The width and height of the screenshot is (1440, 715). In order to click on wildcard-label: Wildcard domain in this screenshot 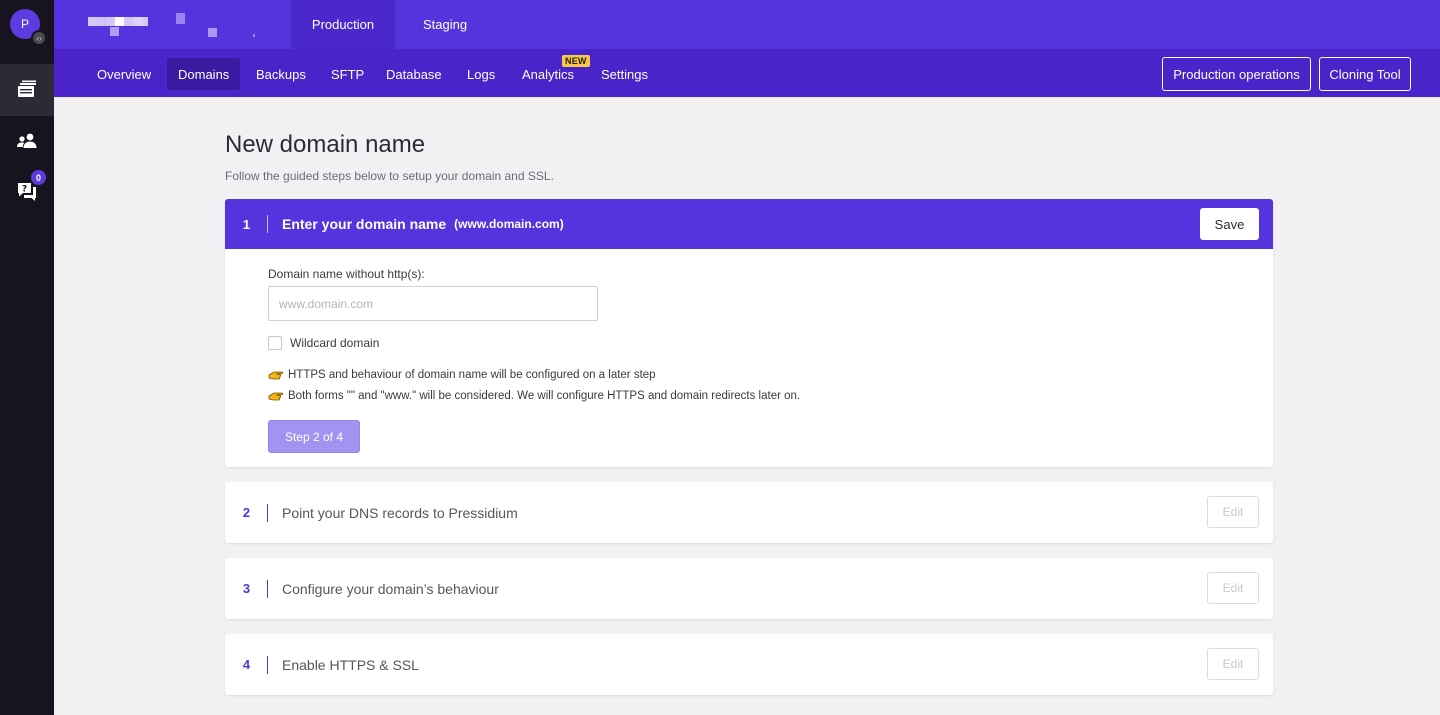, I will do `click(335, 343)`.